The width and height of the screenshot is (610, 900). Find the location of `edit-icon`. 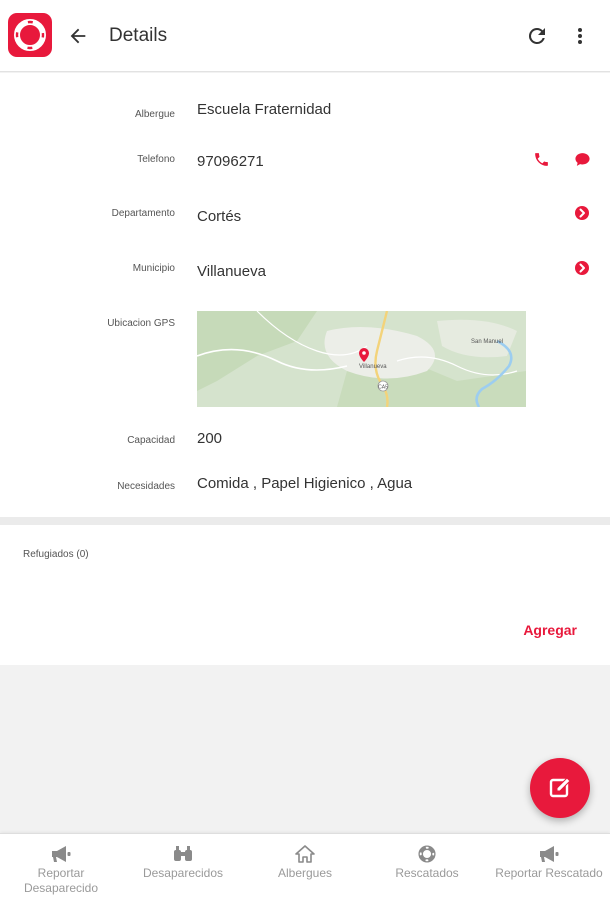

edit-icon is located at coordinates (560, 787).